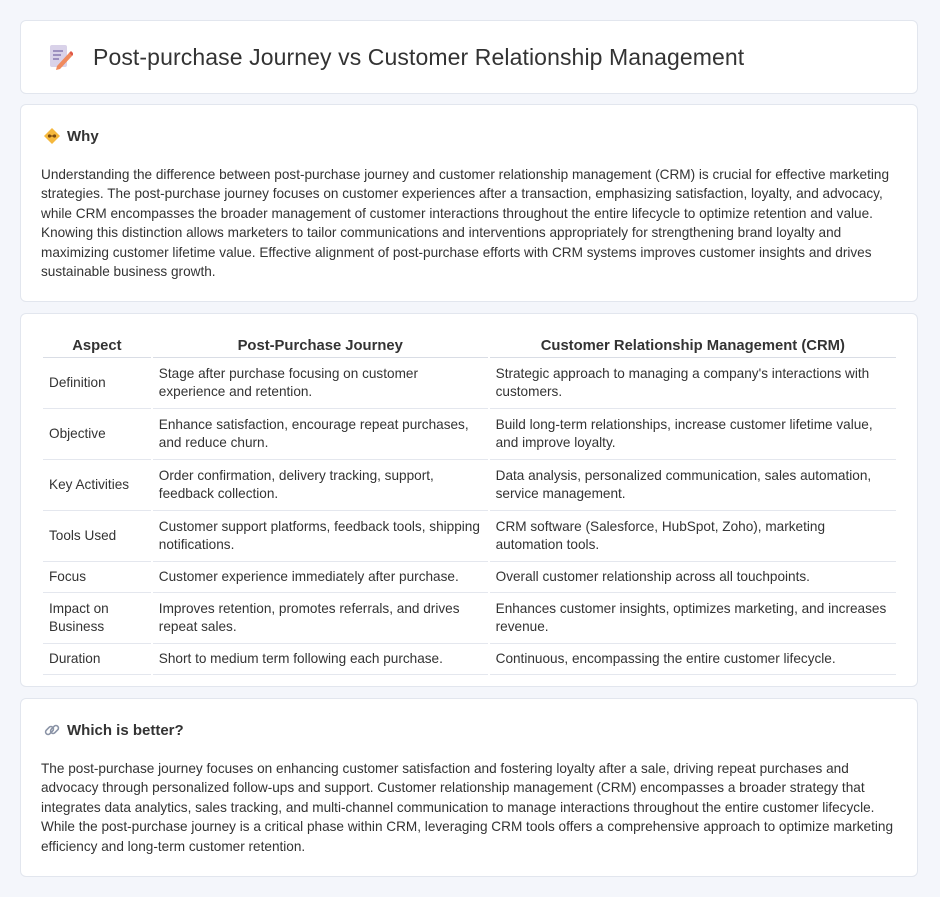 The height and width of the screenshot is (897, 940). What do you see at coordinates (97, 536) in the screenshot?
I see `row-aspect: Tools Used` at bounding box center [97, 536].